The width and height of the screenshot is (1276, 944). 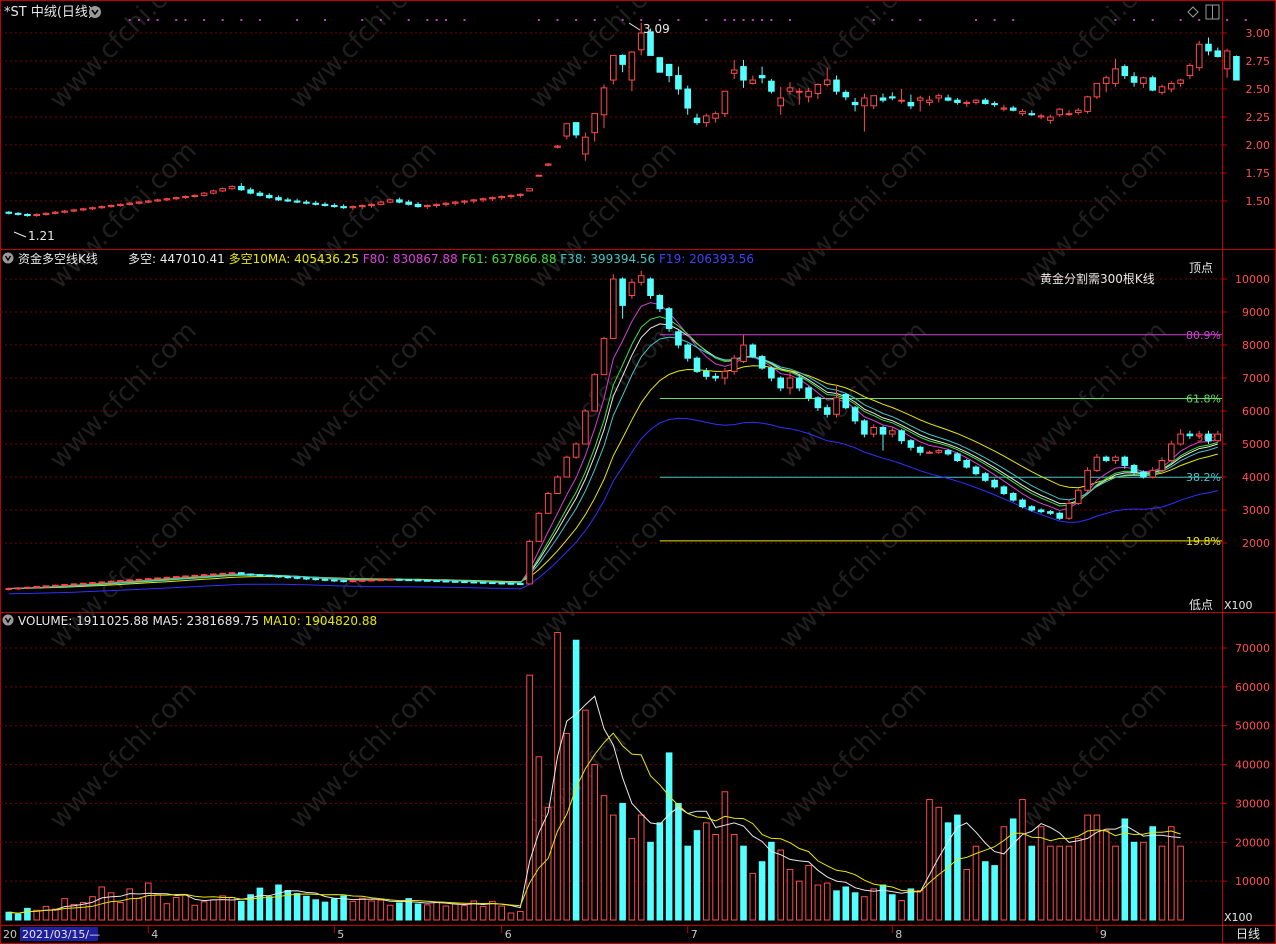 What do you see at coordinates (1258, 33) in the screenshot?
I see `price-tick-label: 3.00` at bounding box center [1258, 33].